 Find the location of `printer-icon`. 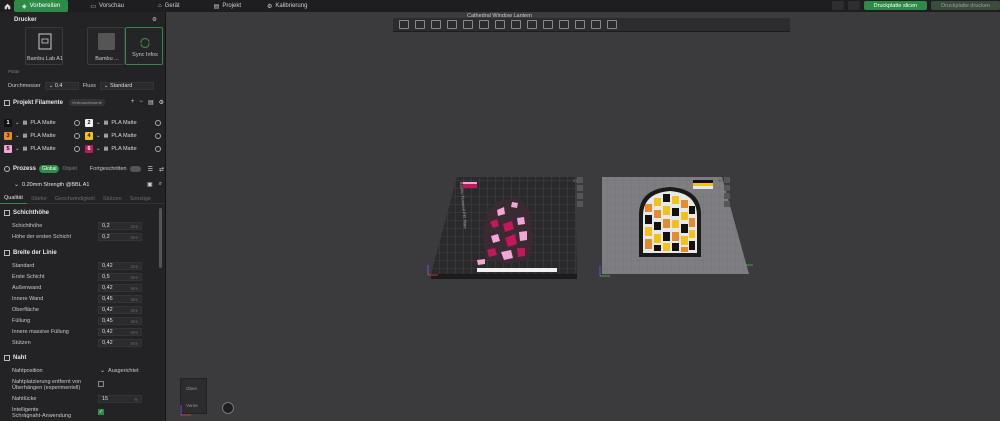

printer-icon is located at coordinates (45, 41).